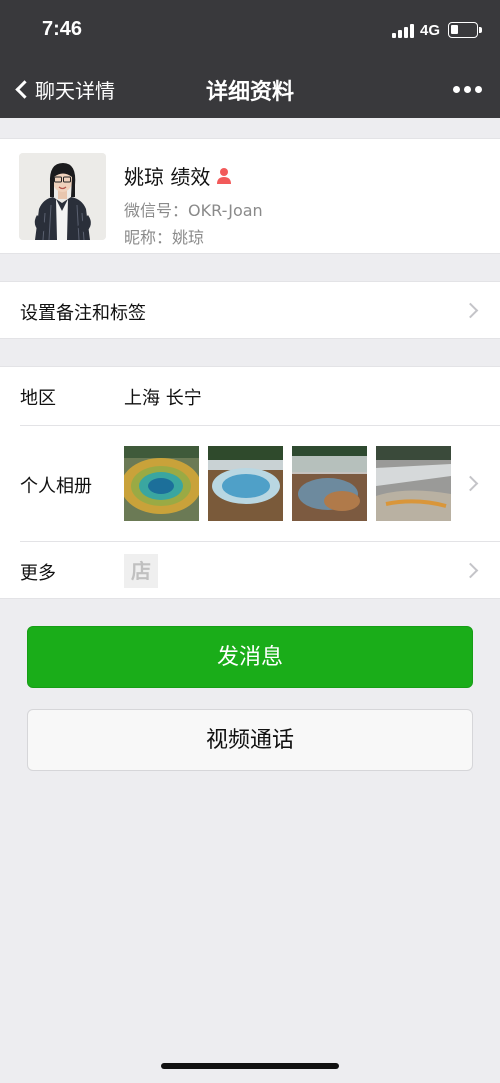 The width and height of the screenshot is (500, 1083). What do you see at coordinates (467, 89) in the screenshot?
I see `more-dots-icon` at bounding box center [467, 89].